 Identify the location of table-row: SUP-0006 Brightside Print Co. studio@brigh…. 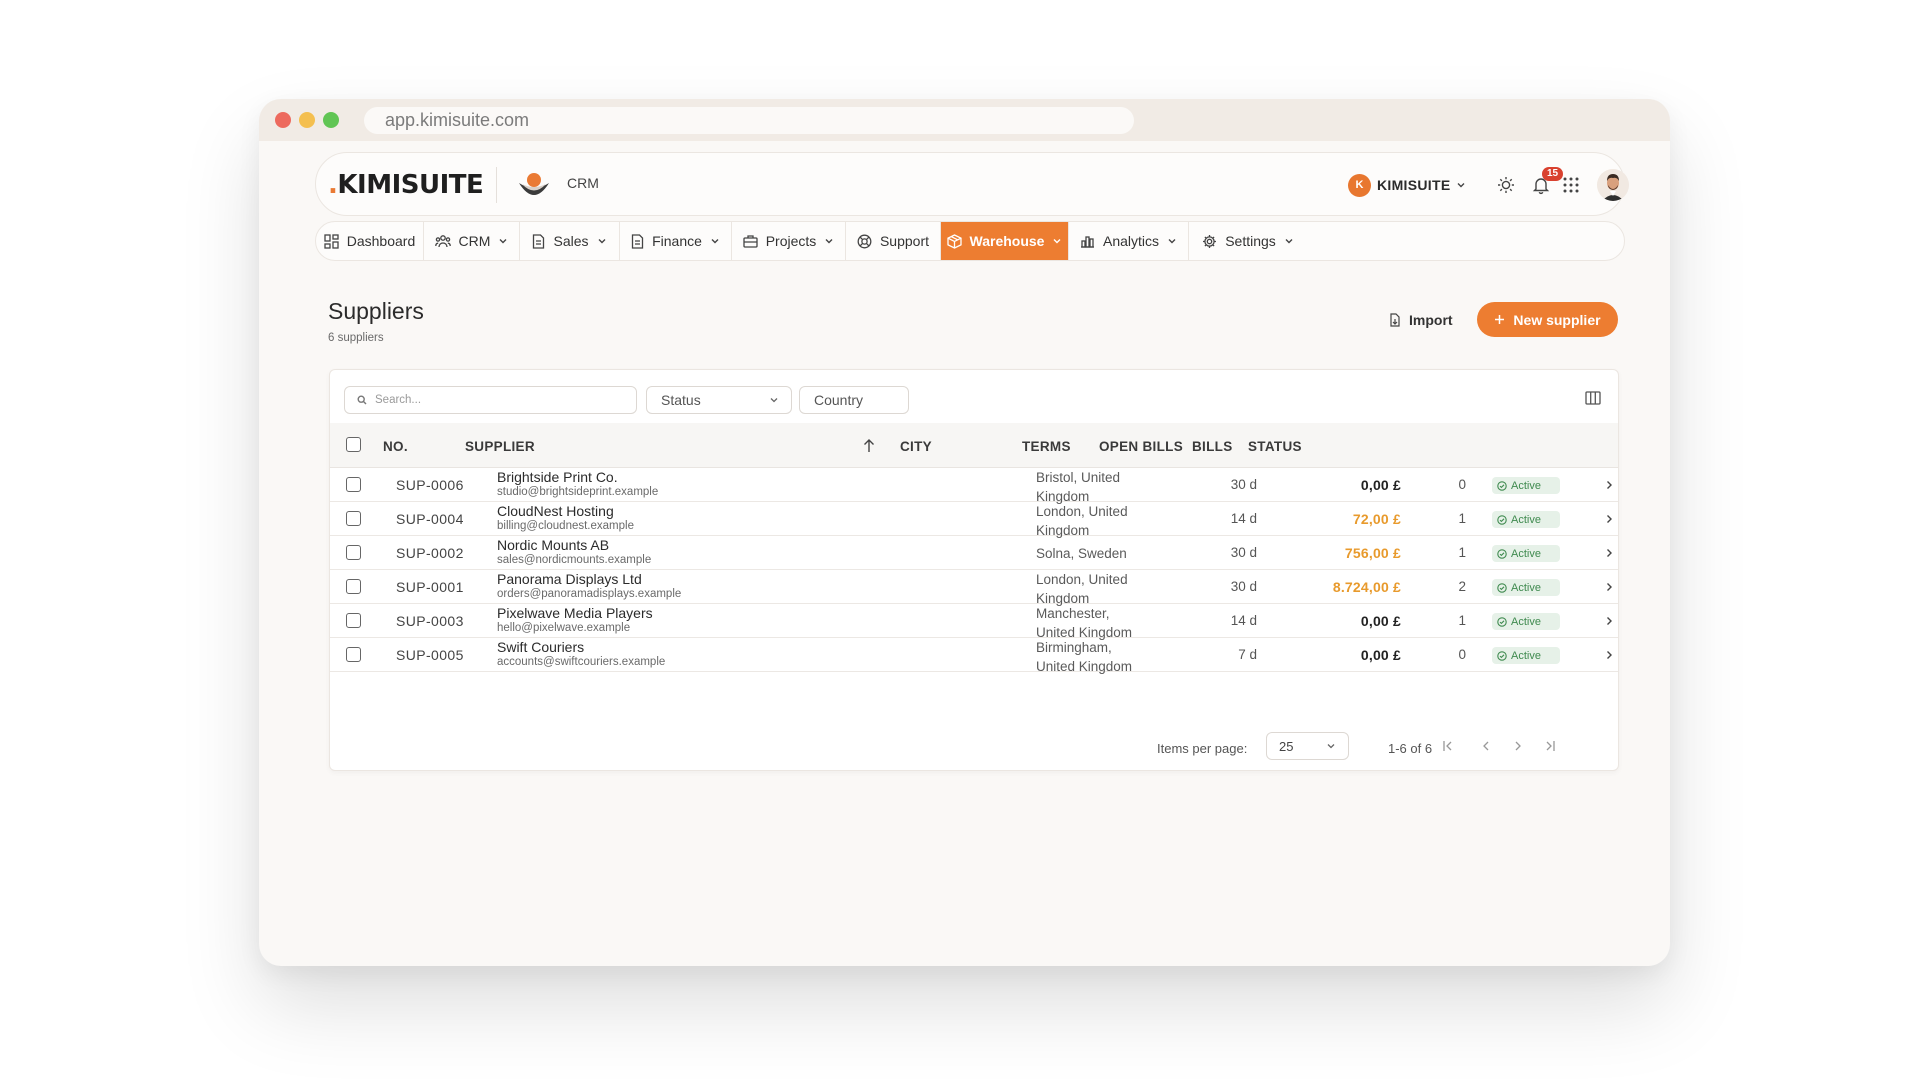
(974, 486).